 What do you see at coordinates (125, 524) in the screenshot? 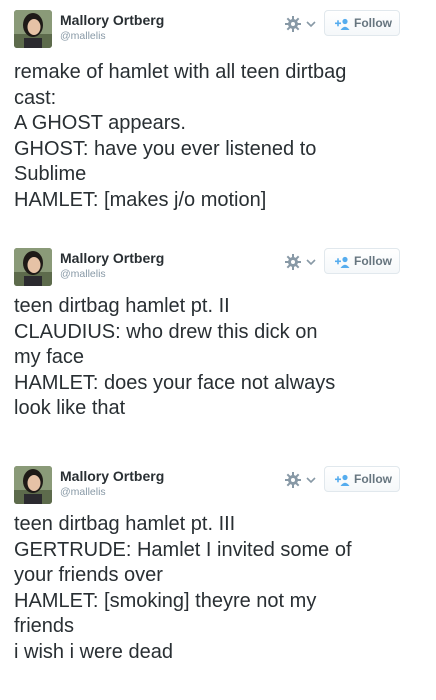
I see `tweet-line: teen dirtbag hamlet pt. III` at bounding box center [125, 524].